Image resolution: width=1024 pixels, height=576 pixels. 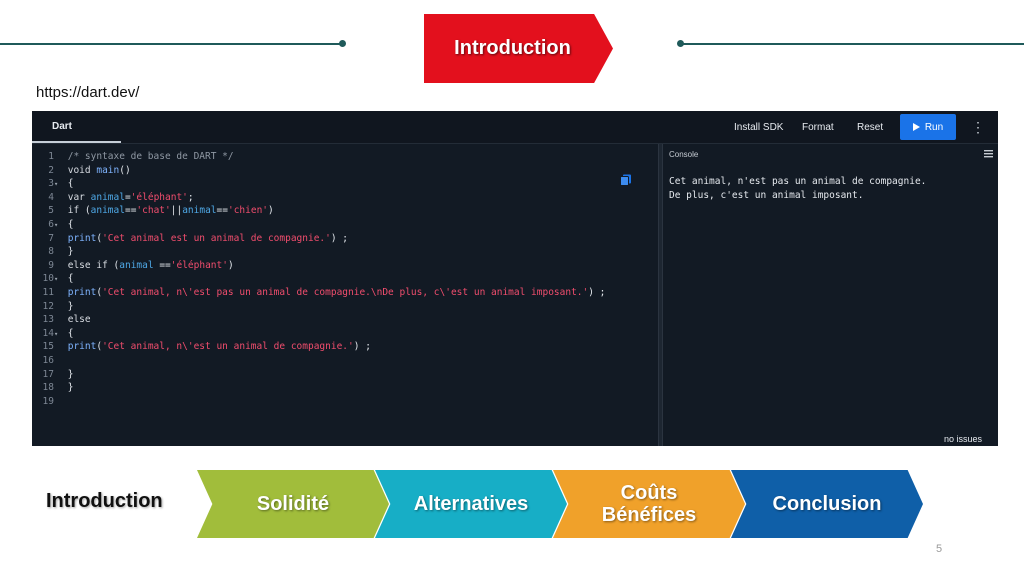 What do you see at coordinates (48, 360) in the screenshot?
I see `line-number: 16` at bounding box center [48, 360].